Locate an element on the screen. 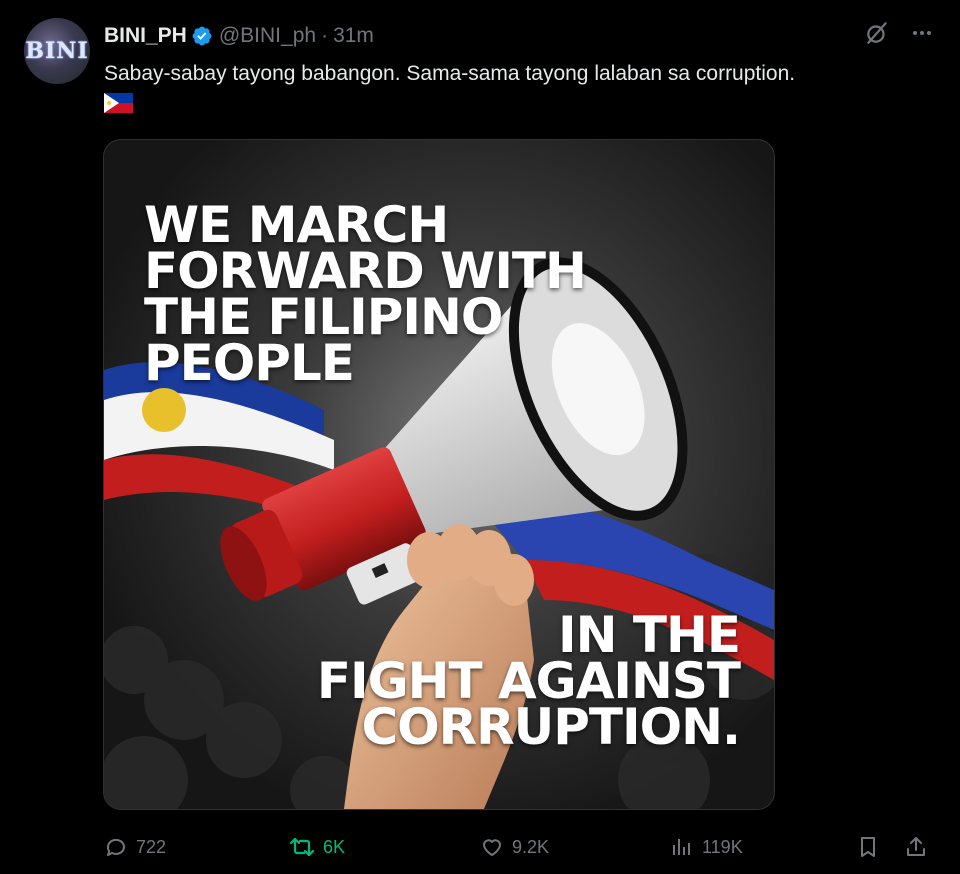  poster-headline-bottom: IN THE FIGHT AGAINST CORRUPTION. is located at coordinates (480, 683).